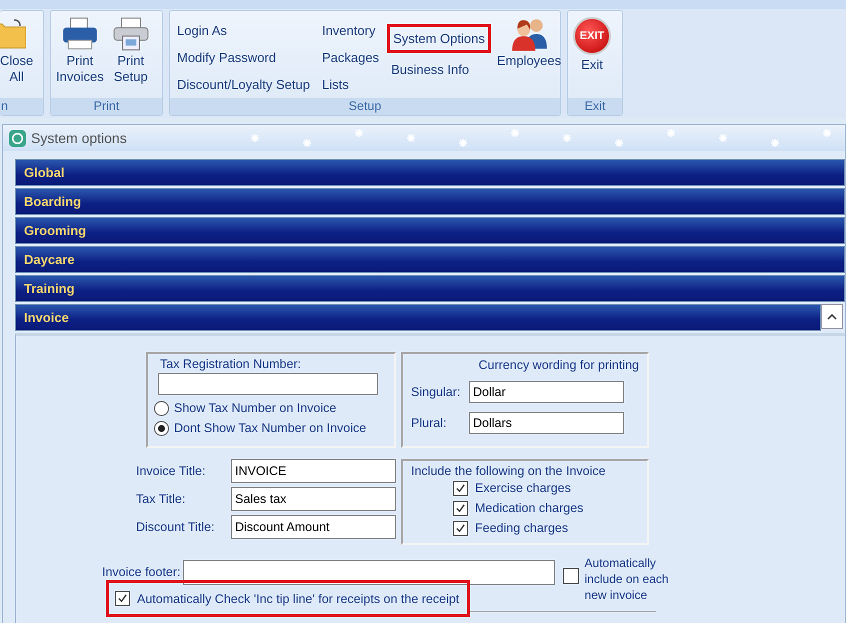 This screenshot has width=846, height=623. Describe the element at coordinates (80, 55) in the screenshot. I see `ribbon-button: Print Invoices` at that location.